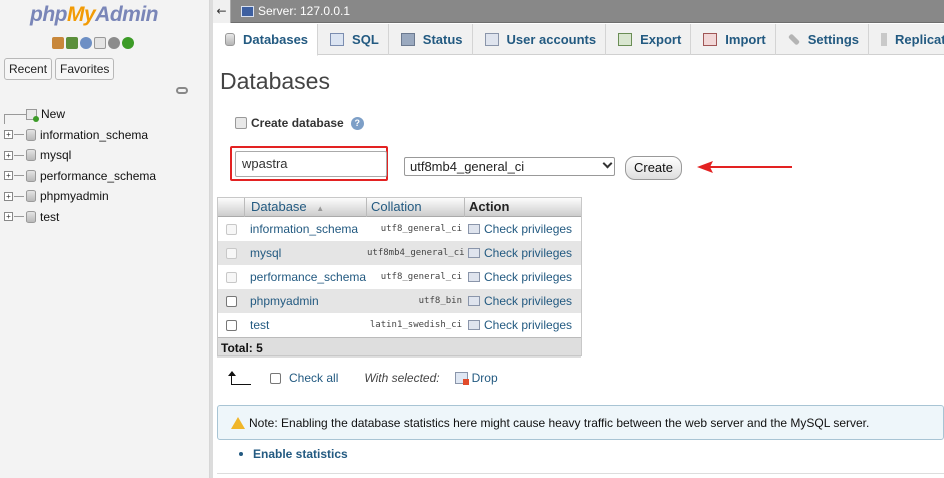 Image resolution: width=944 pixels, height=478 pixels. I want to click on status-icon, so click(407, 39).